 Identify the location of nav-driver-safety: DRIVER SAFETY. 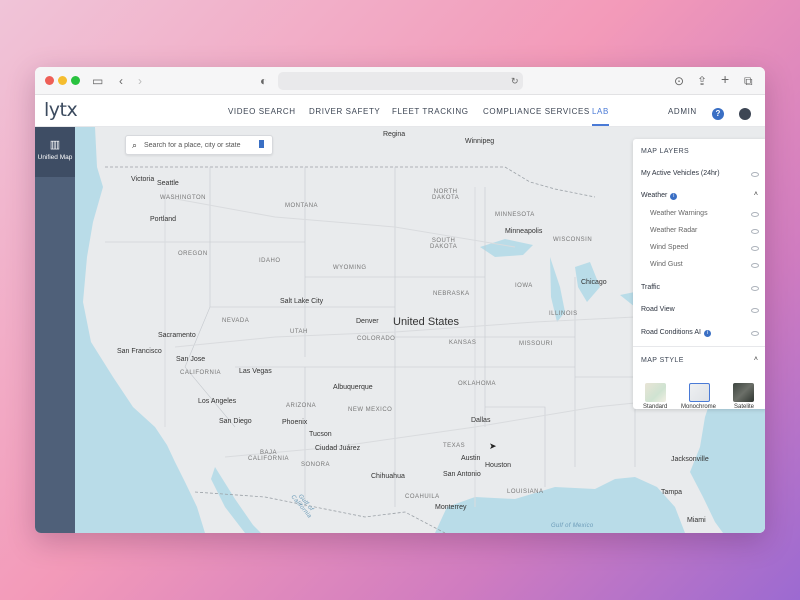
(344, 111).